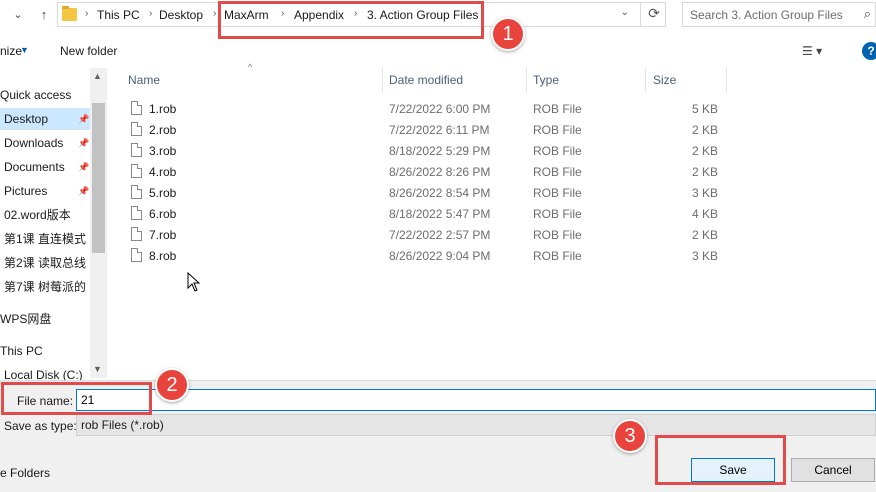 The height and width of the screenshot is (492, 876). What do you see at coordinates (88, 51) in the screenshot?
I see `new-folder-button: New folder` at bounding box center [88, 51].